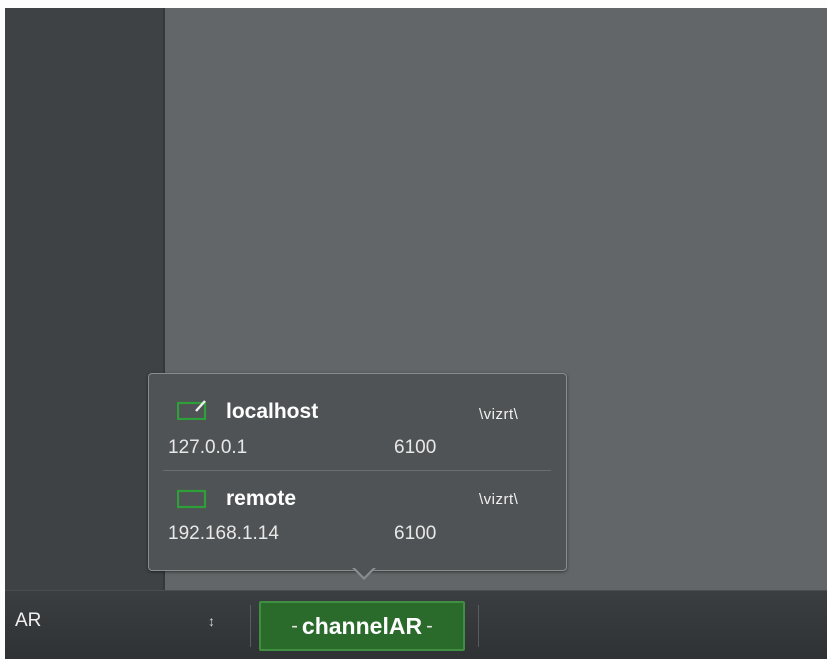  I want to click on popup-pointer-fill, so click(364, 572).